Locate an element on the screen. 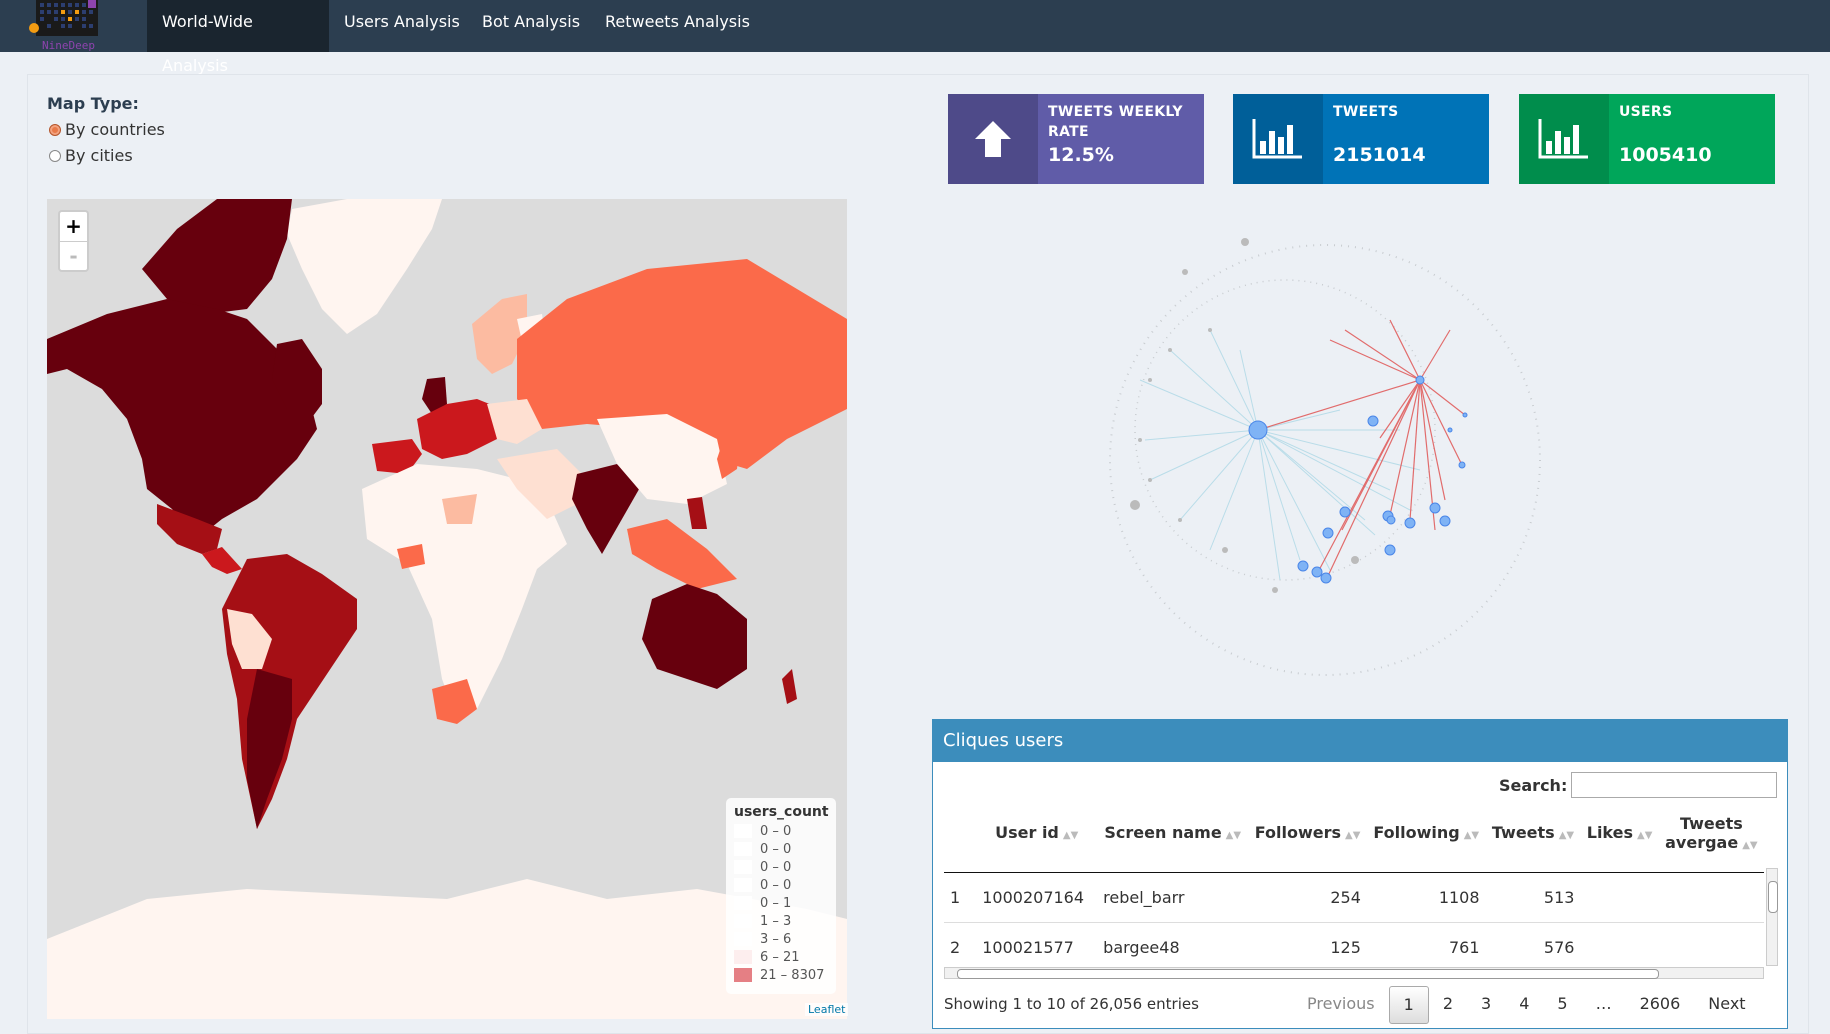 The image size is (1830, 1034). legend-range: 1 – 3 is located at coordinates (776, 921).